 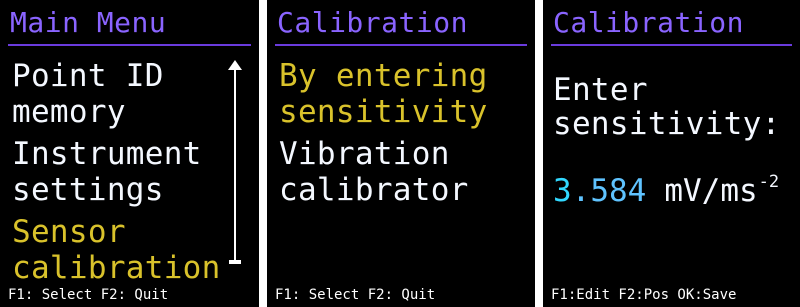 What do you see at coordinates (69, 232) in the screenshot?
I see `menu-item-sensor-calibration-line1: Sensor` at bounding box center [69, 232].